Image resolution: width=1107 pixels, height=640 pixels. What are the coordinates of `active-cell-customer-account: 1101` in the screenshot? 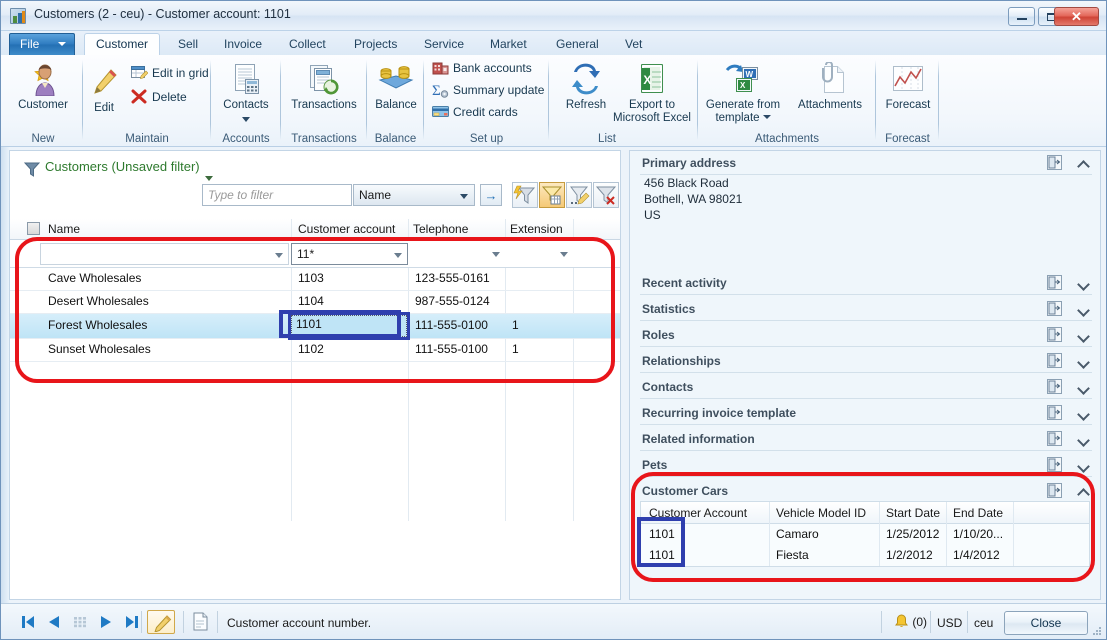 It's located at (349, 326).